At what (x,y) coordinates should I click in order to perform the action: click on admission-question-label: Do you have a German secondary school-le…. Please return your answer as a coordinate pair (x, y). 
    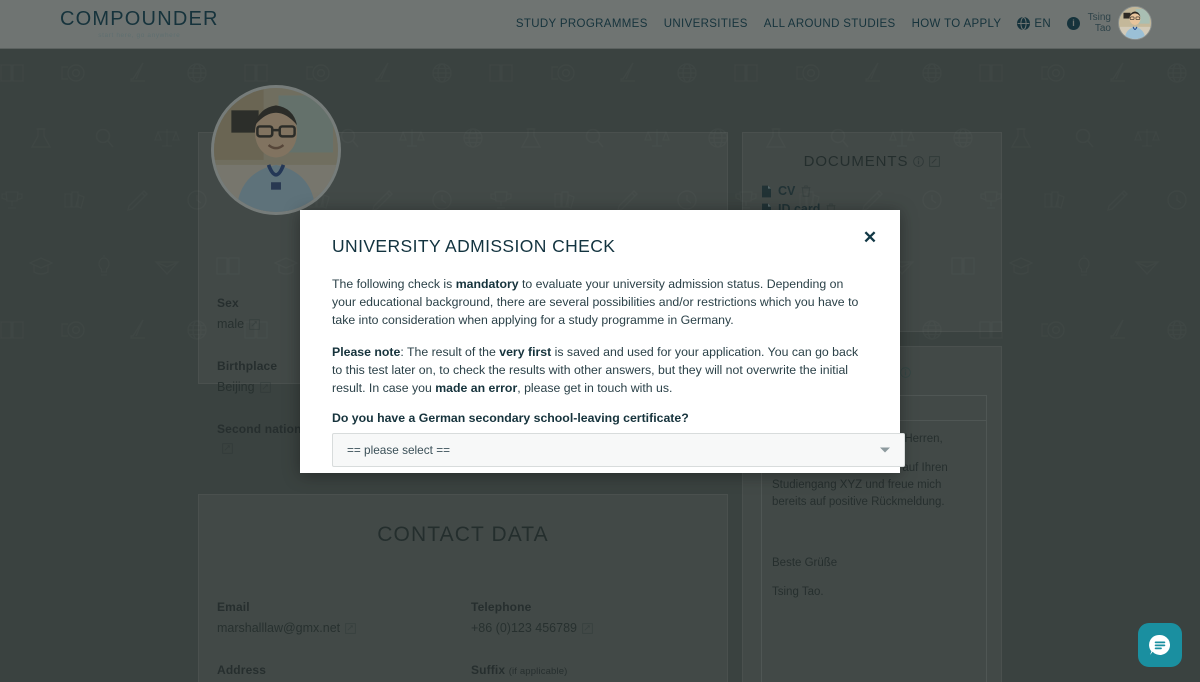
    Looking at the image, I should click on (510, 418).